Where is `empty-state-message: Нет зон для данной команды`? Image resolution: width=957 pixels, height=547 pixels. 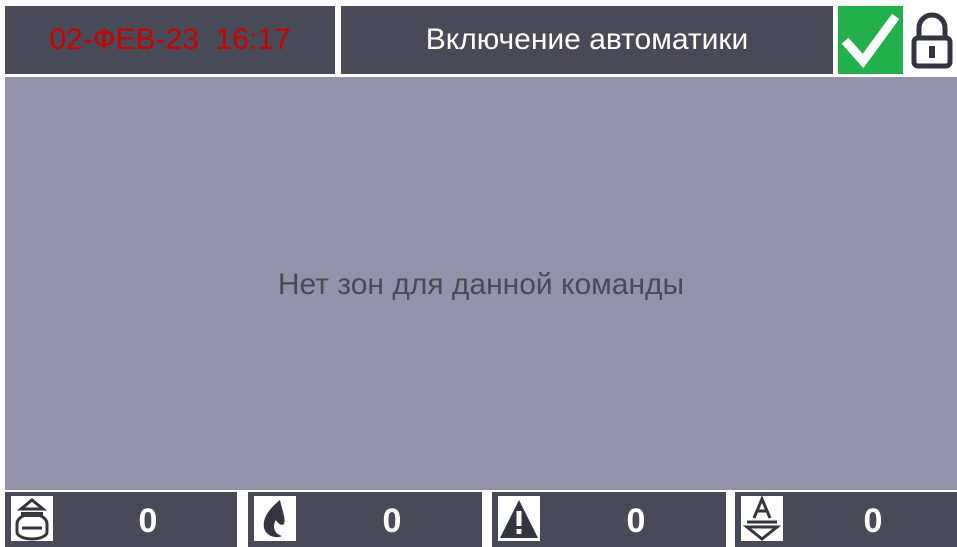 empty-state-message: Нет зон для данной команды is located at coordinates (481, 284).